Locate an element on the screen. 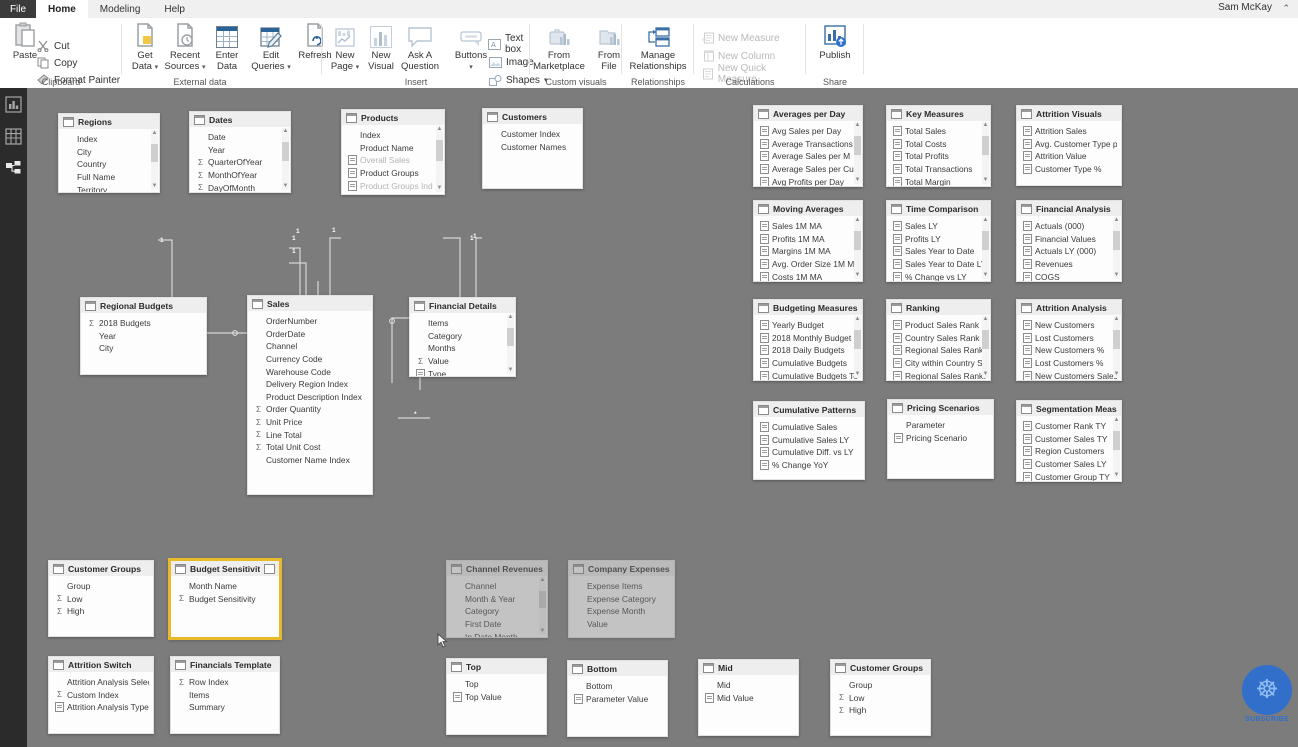 The width and height of the screenshot is (1298, 747). field-row: Customer Sales LY is located at coordinates (1070, 464).